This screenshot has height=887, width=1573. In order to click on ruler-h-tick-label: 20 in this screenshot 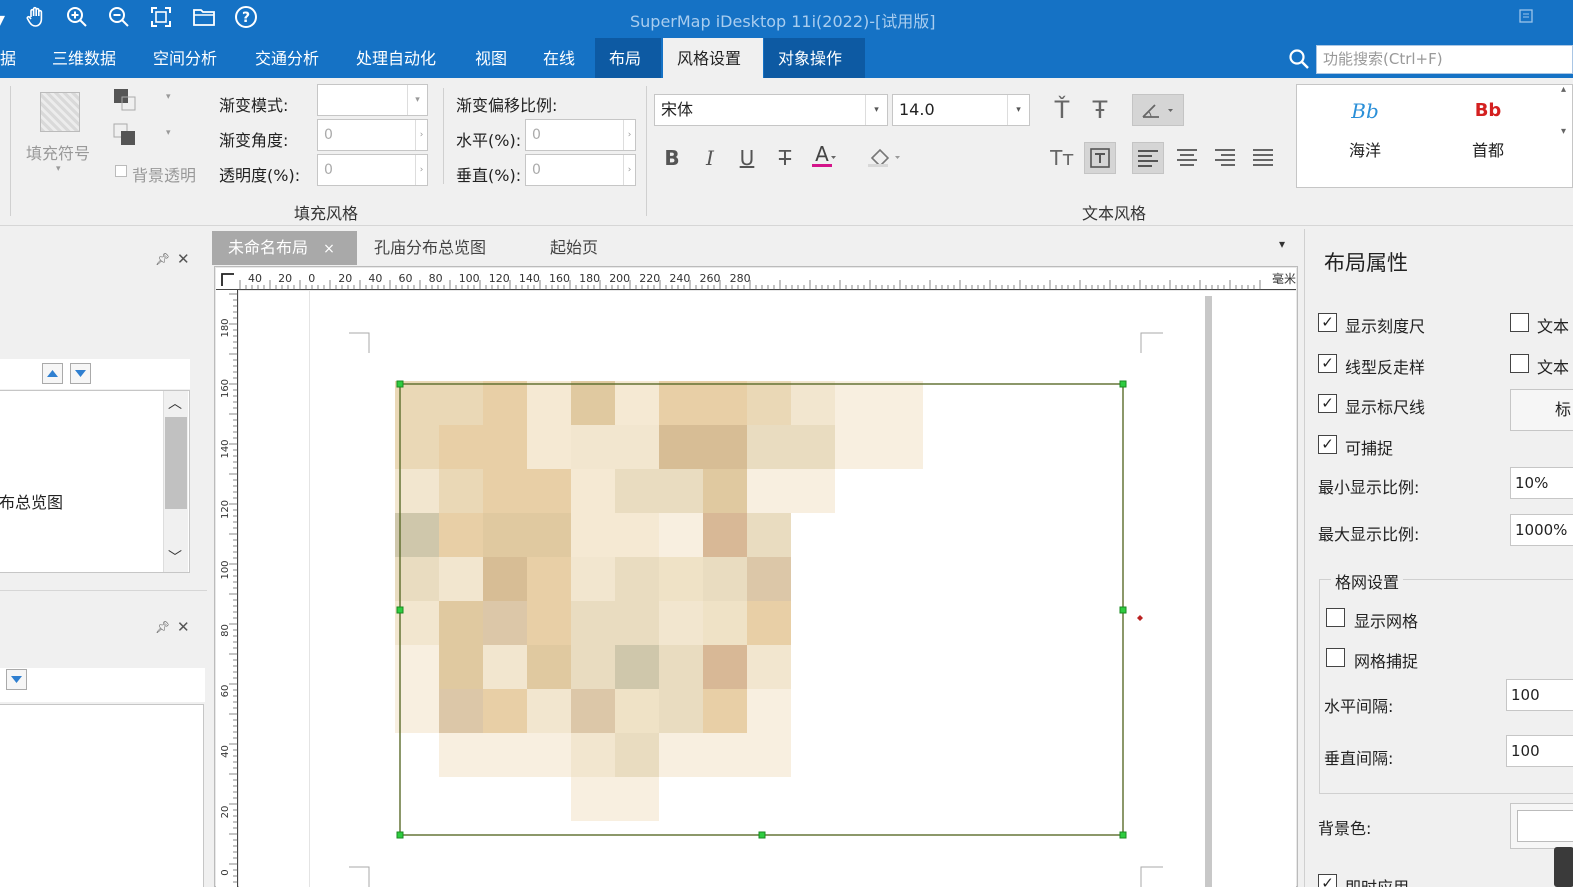, I will do `click(285, 278)`.